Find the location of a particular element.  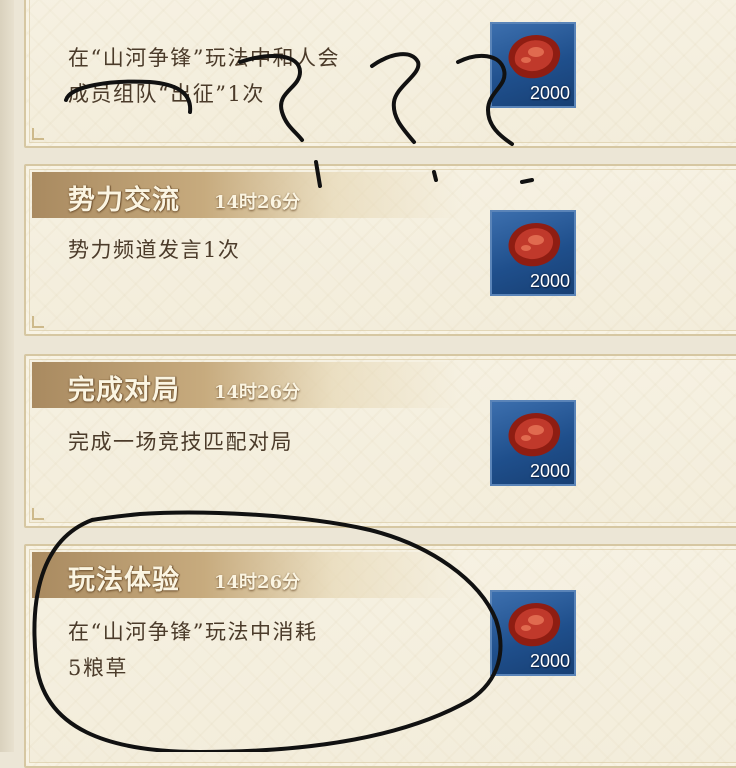

task-description-line: 5粮草 is located at coordinates (98, 668).